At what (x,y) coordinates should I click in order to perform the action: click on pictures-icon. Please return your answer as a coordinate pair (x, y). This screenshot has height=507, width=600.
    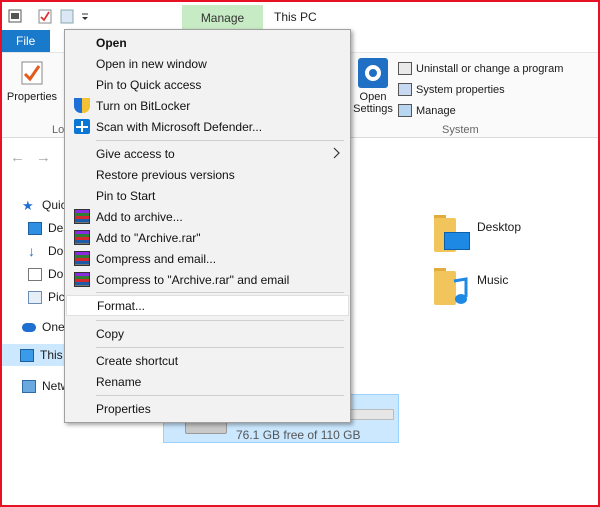
    Looking at the image, I should click on (35, 297).